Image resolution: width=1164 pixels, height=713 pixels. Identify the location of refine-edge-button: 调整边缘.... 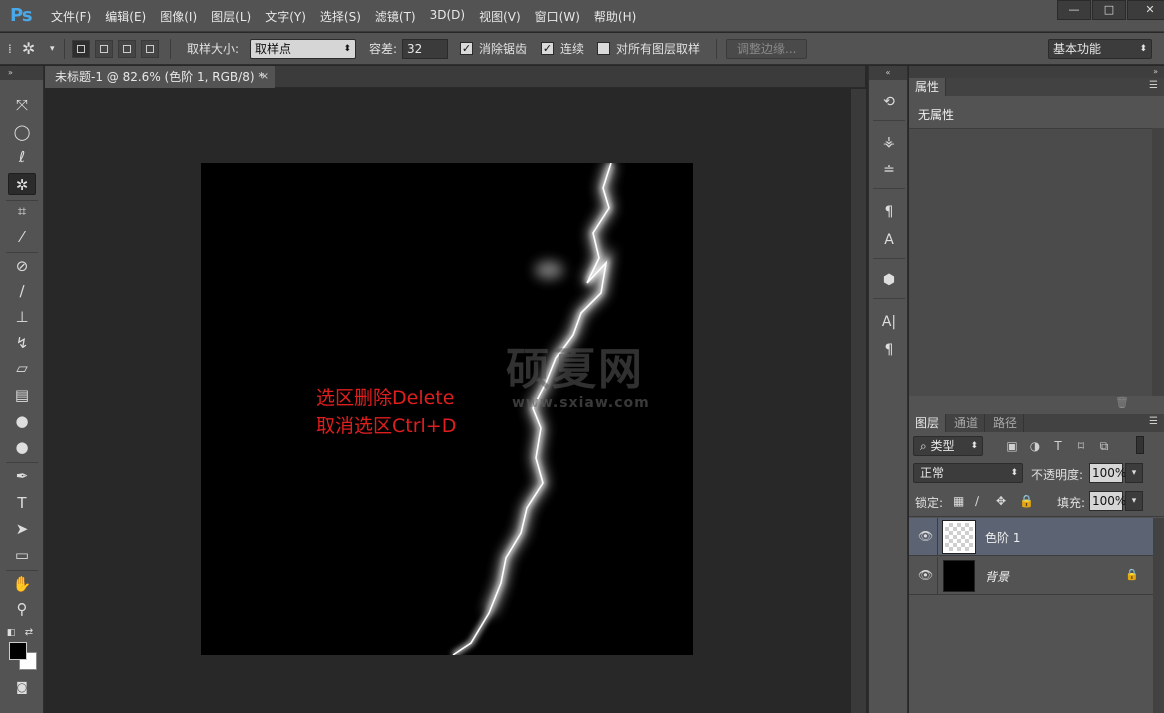
(767, 49).